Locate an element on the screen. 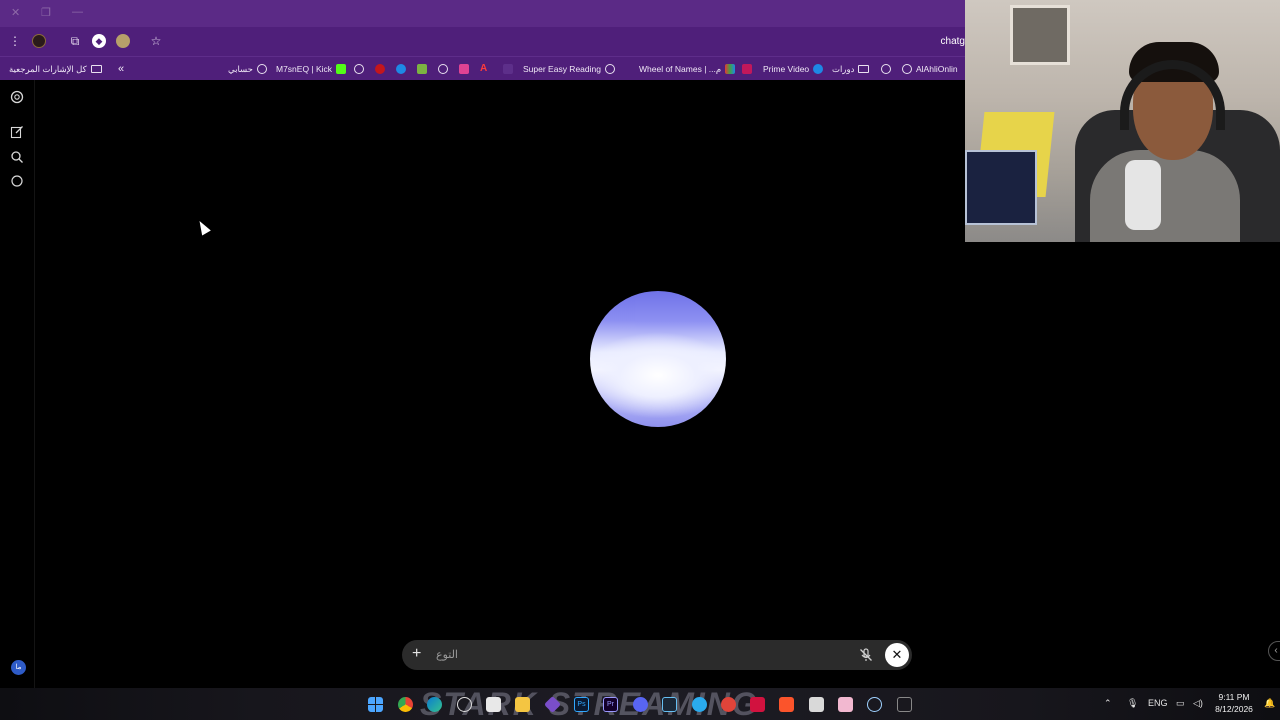 The width and height of the screenshot is (1280, 720). tray-overflow-icon: ⌃ is located at coordinates (1108, 703).